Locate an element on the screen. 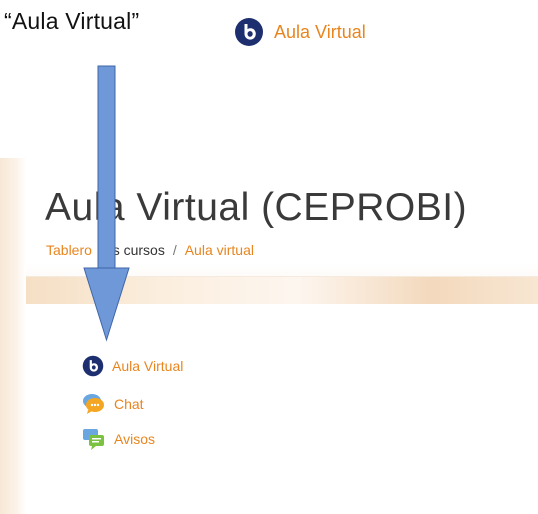  breadcrumb: Tablero Mis cursos / Aula virtual is located at coordinates (150, 250).